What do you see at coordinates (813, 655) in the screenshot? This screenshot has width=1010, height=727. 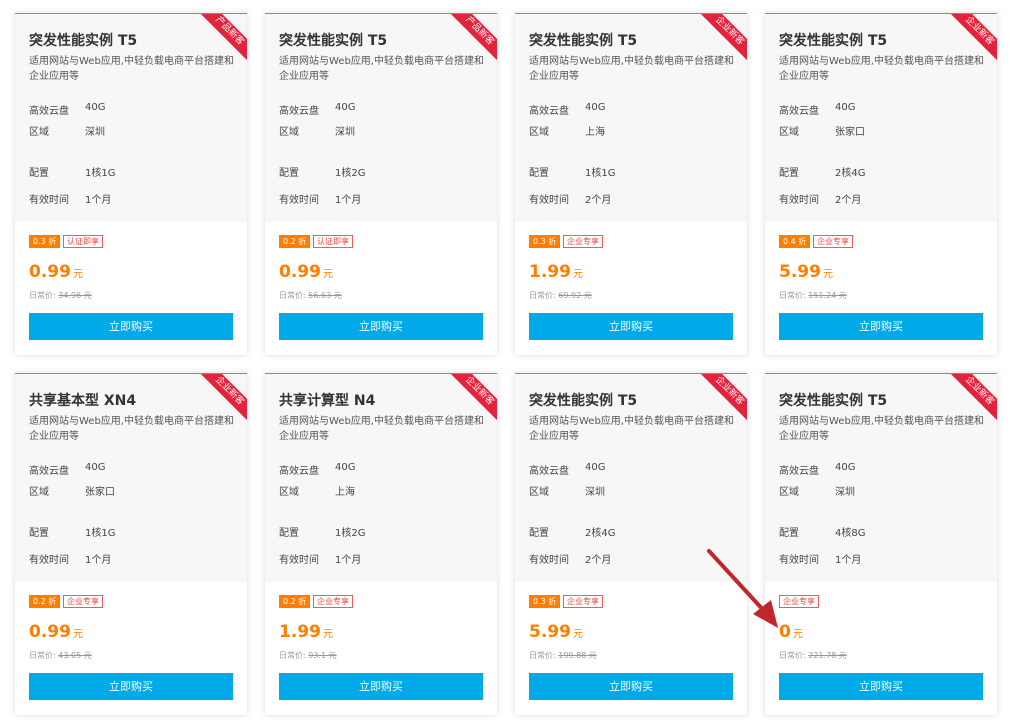 I see `original-price: 日常价: 221.78 元` at bounding box center [813, 655].